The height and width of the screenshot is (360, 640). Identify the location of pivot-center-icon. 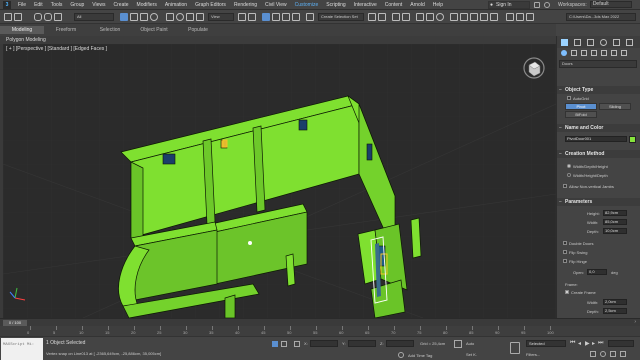
(242, 17).